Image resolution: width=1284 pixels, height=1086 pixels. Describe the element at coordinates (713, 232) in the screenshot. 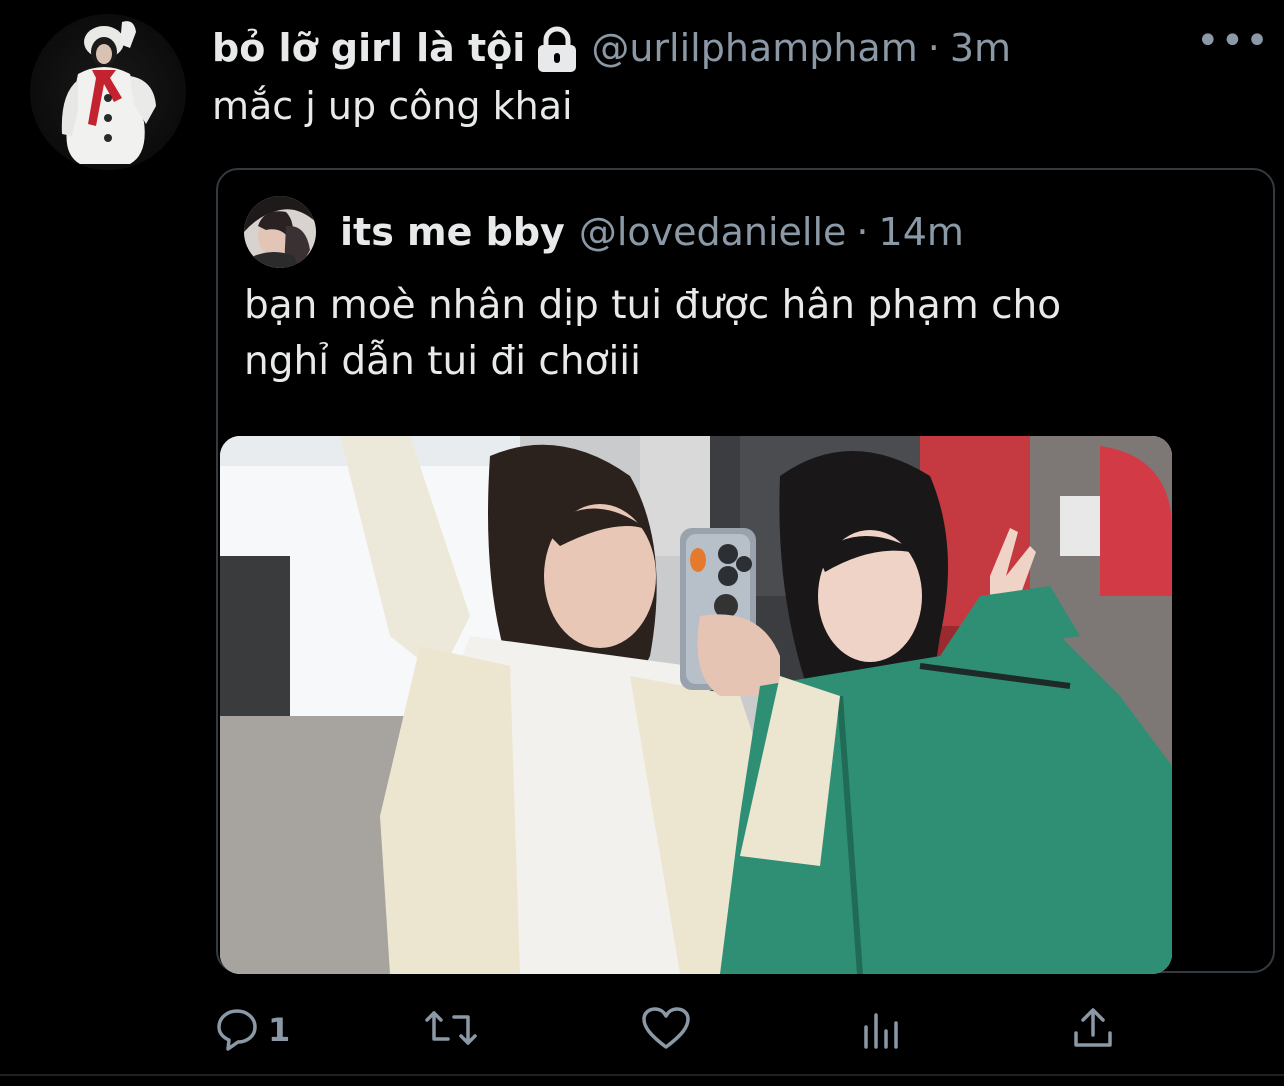

I see `quoted-author-handle: @lovedanielle` at that location.